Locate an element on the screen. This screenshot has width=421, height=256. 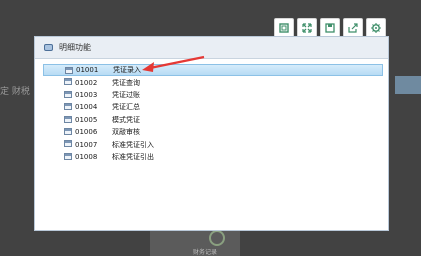
item-code: 01008 is located at coordinates (86, 156).